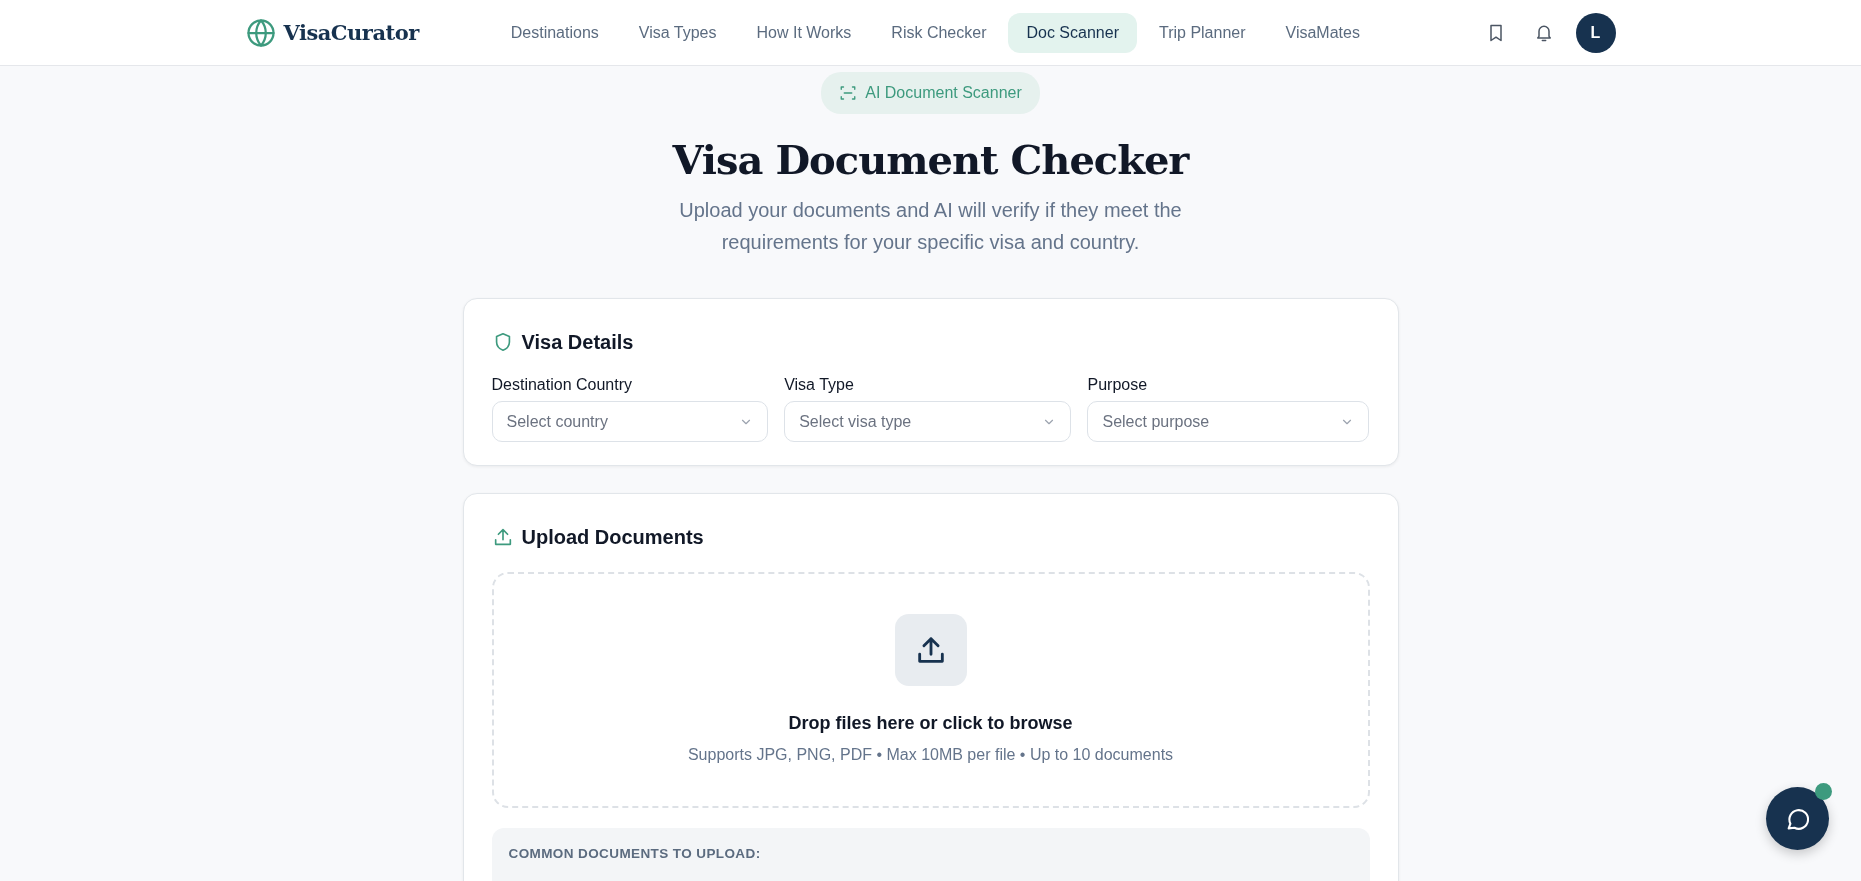 The height and width of the screenshot is (881, 1861). I want to click on nav-link: Risk Checker, so click(939, 32).